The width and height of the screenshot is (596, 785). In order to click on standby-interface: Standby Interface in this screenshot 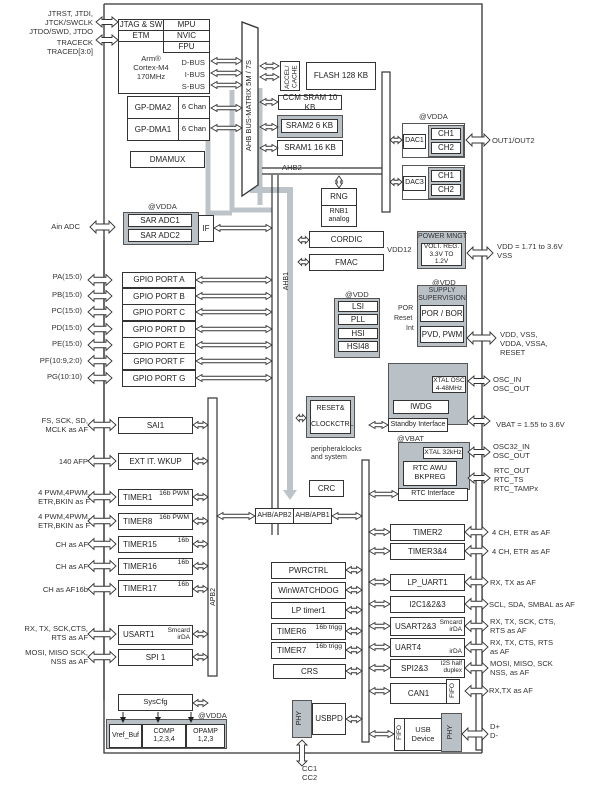, I will do `click(418, 425)`.